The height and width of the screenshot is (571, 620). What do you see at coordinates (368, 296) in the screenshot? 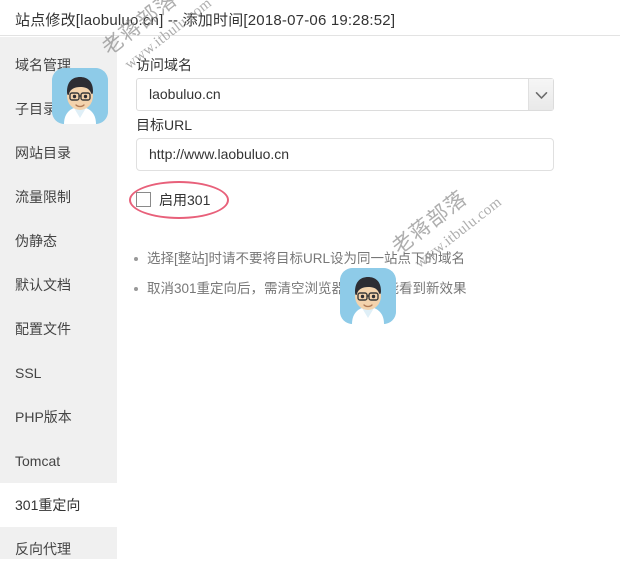
I see `watermark-avatar-bottom` at bounding box center [368, 296].